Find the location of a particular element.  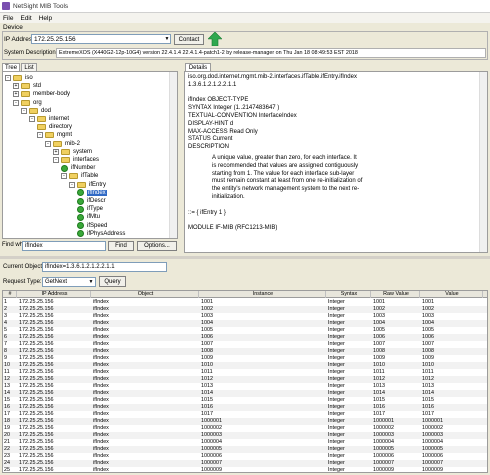

value-cell: 1003 is located at coordinates (428, 316).